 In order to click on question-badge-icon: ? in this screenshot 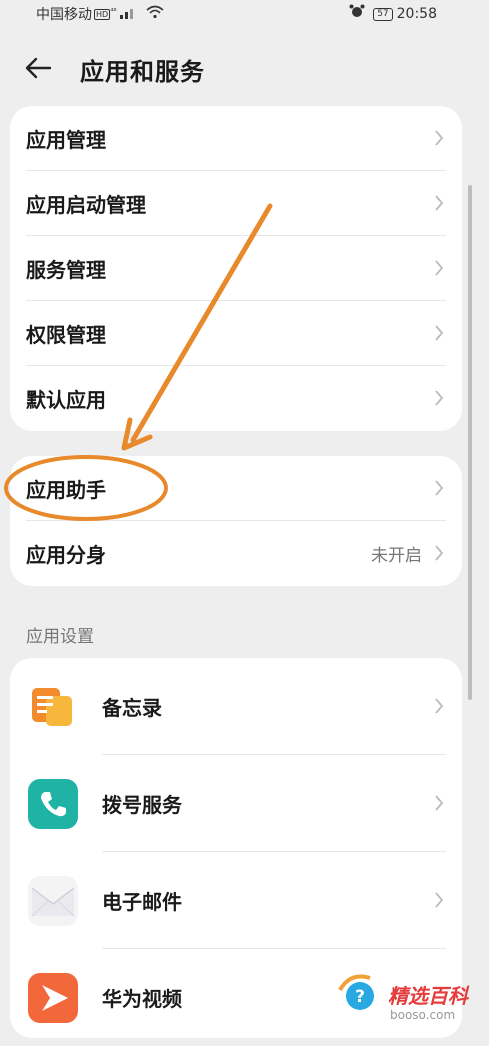, I will do `click(358, 996)`.